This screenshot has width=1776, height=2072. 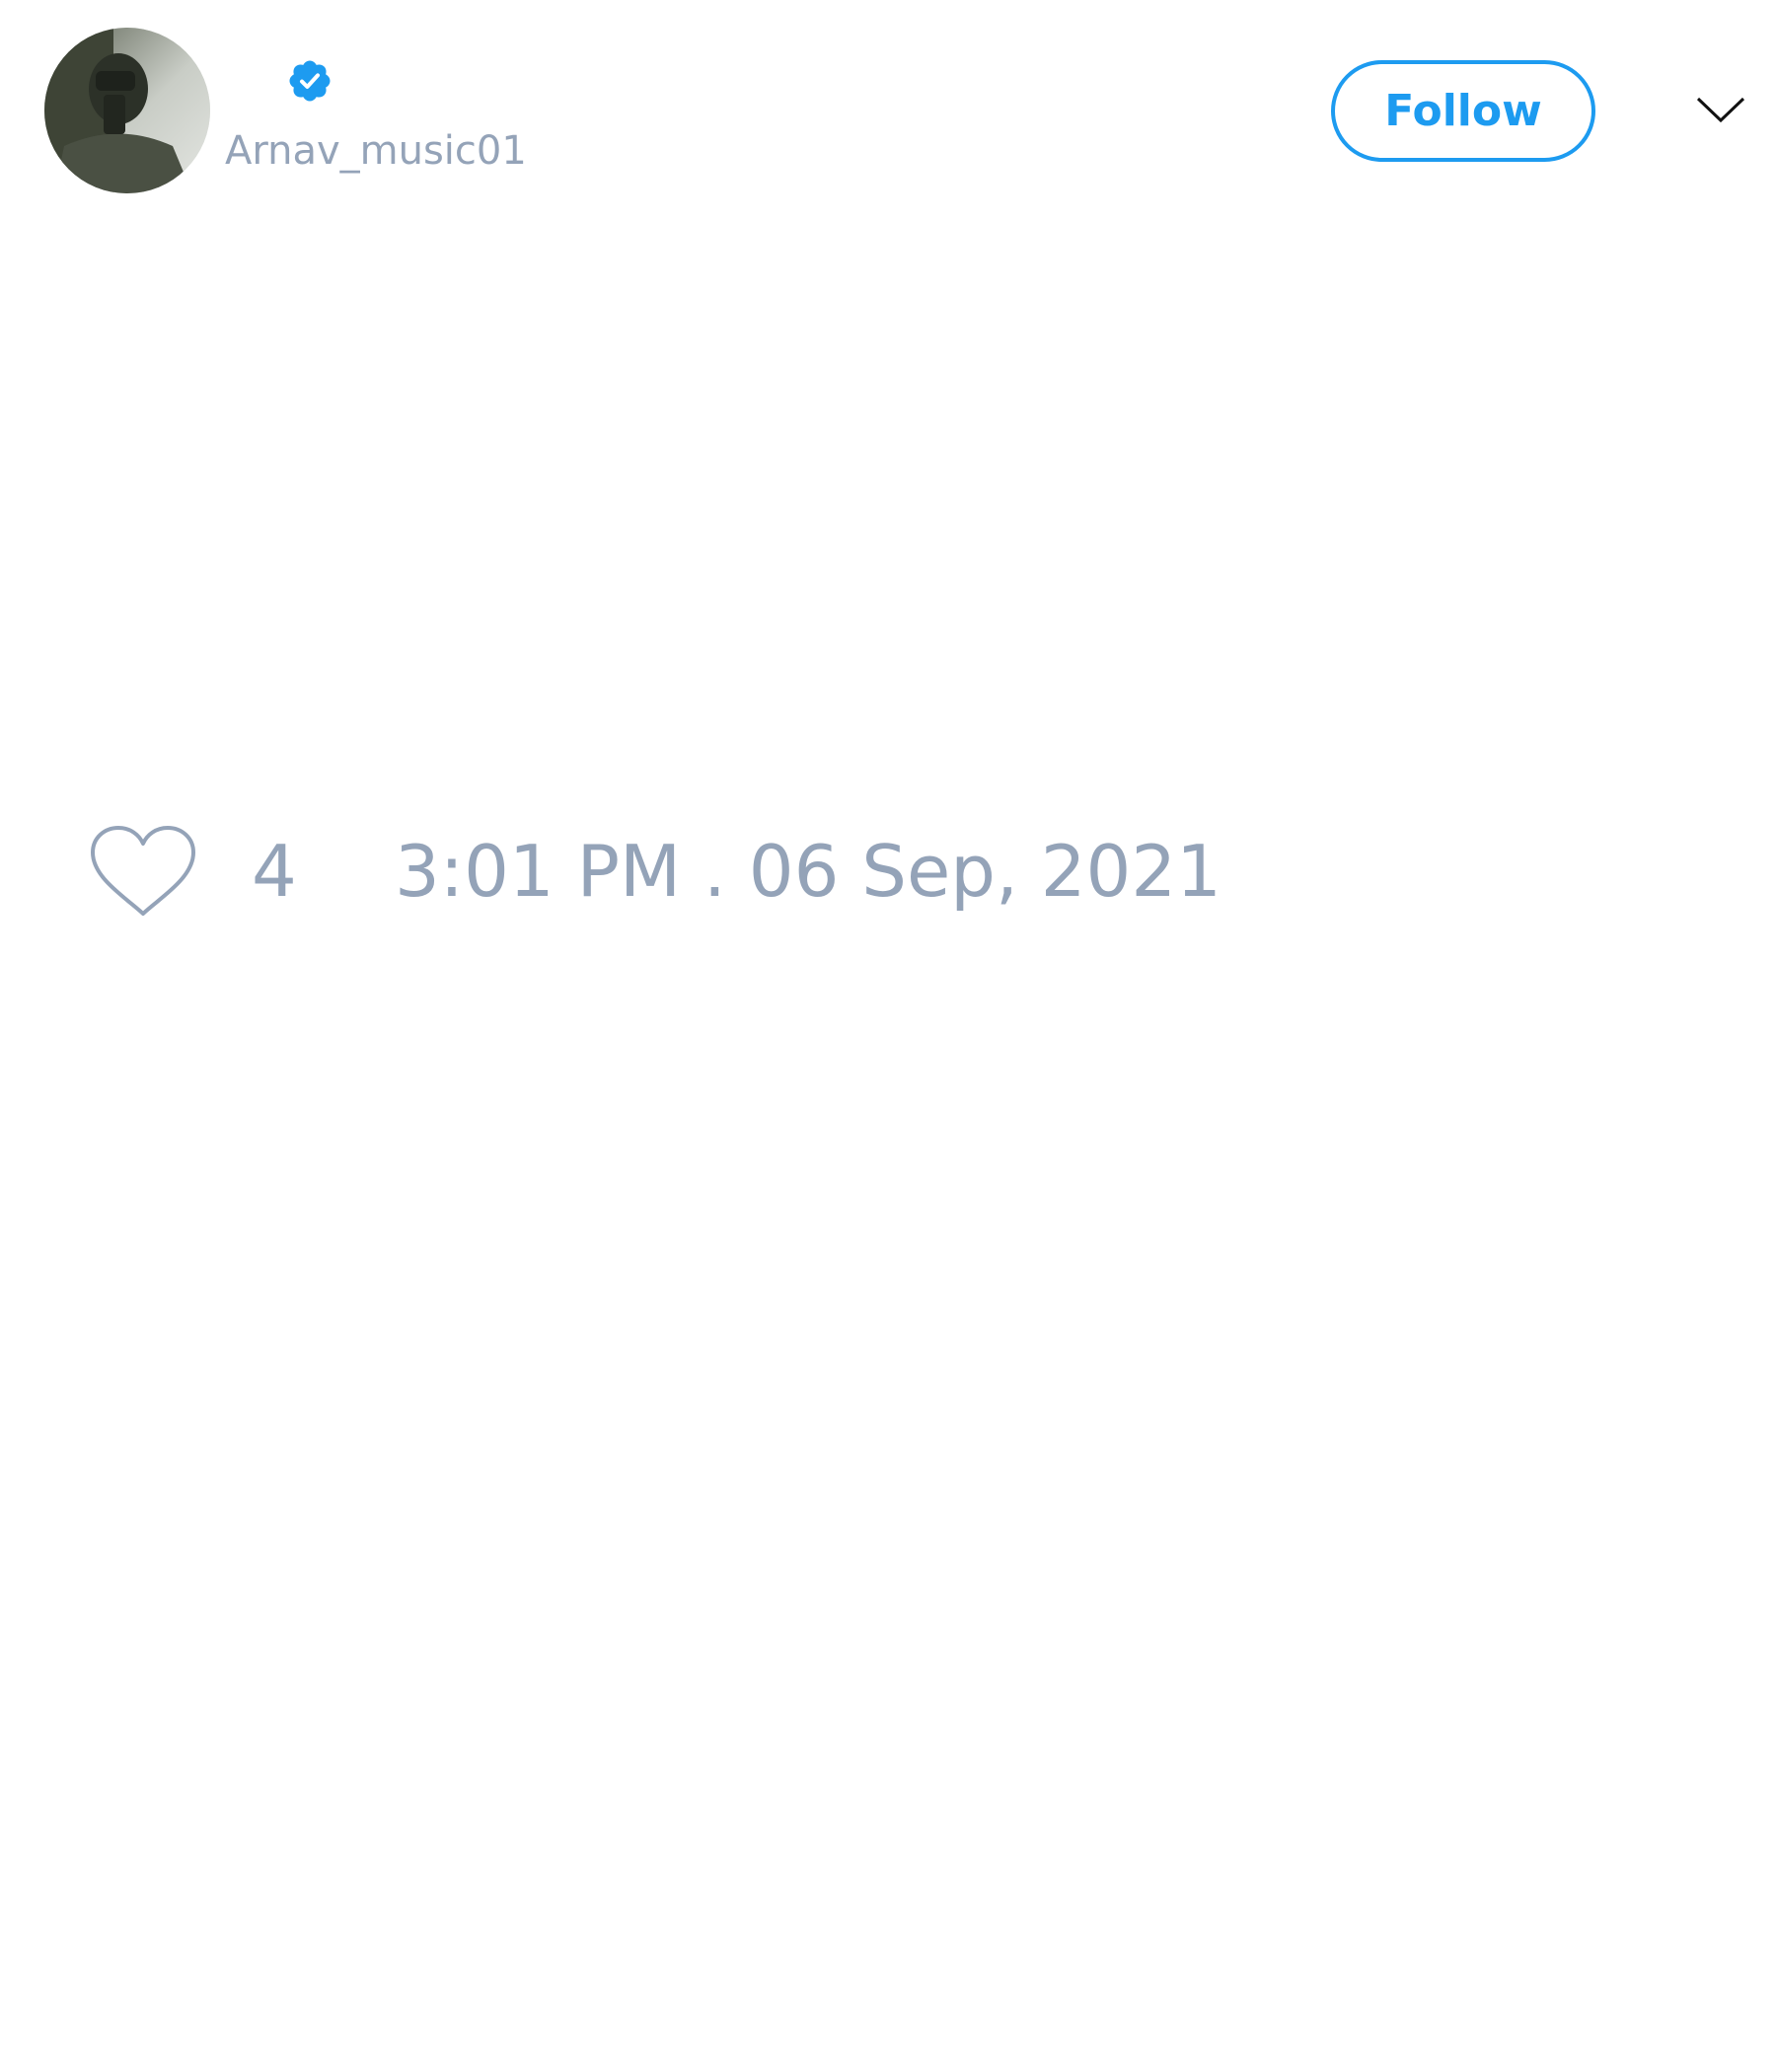 I want to click on heart-outline-icon, so click(x=143, y=873).